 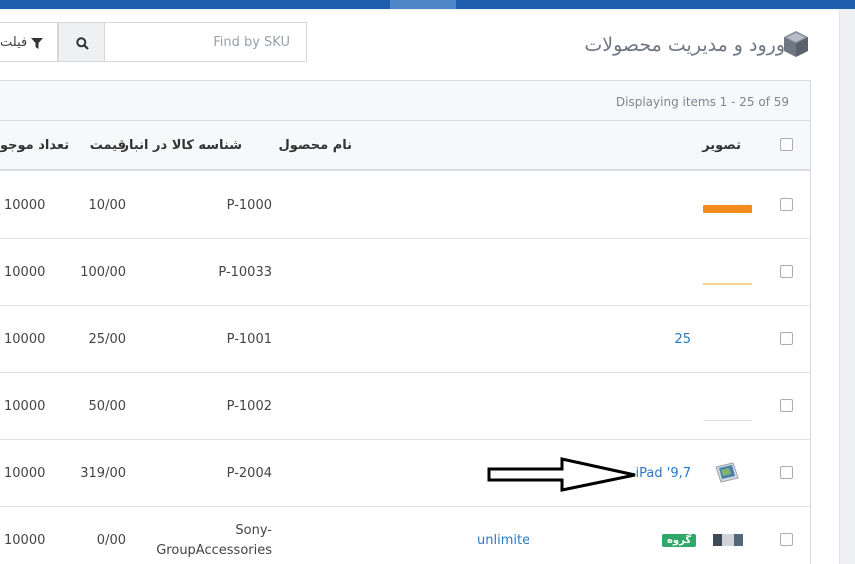 I want to click on search-button, so click(x=81, y=42).